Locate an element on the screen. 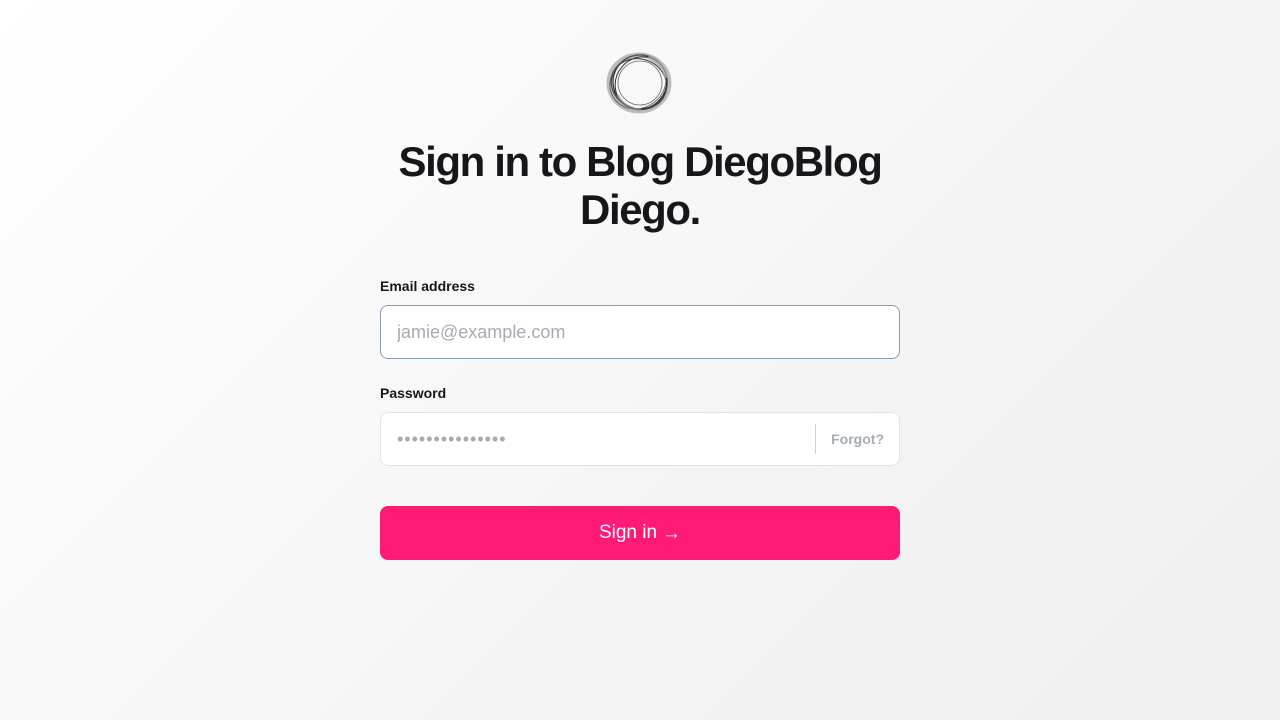  password-divider is located at coordinates (815, 439).